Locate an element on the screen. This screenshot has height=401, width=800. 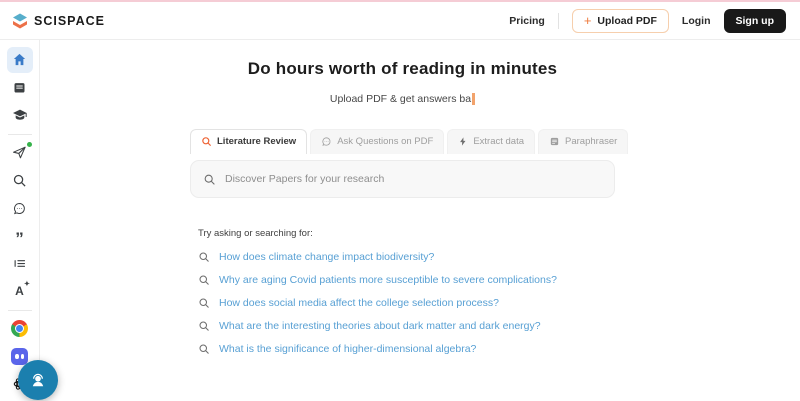
upload-pdf-button: + Upload PDF is located at coordinates (620, 20).